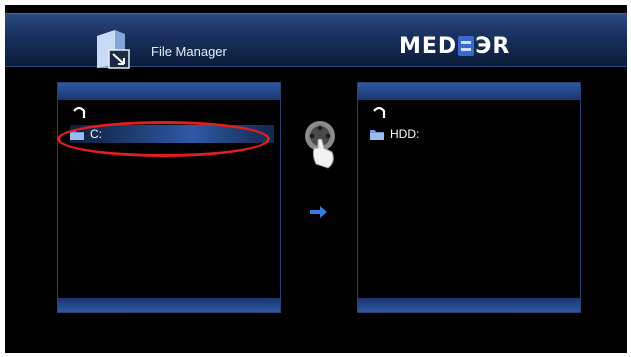 The width and height of the screenshot is (631, 357). Describe the element at coordinates (405, 134) in the screenshot. I see `list-item-label: HDD:` at that location.